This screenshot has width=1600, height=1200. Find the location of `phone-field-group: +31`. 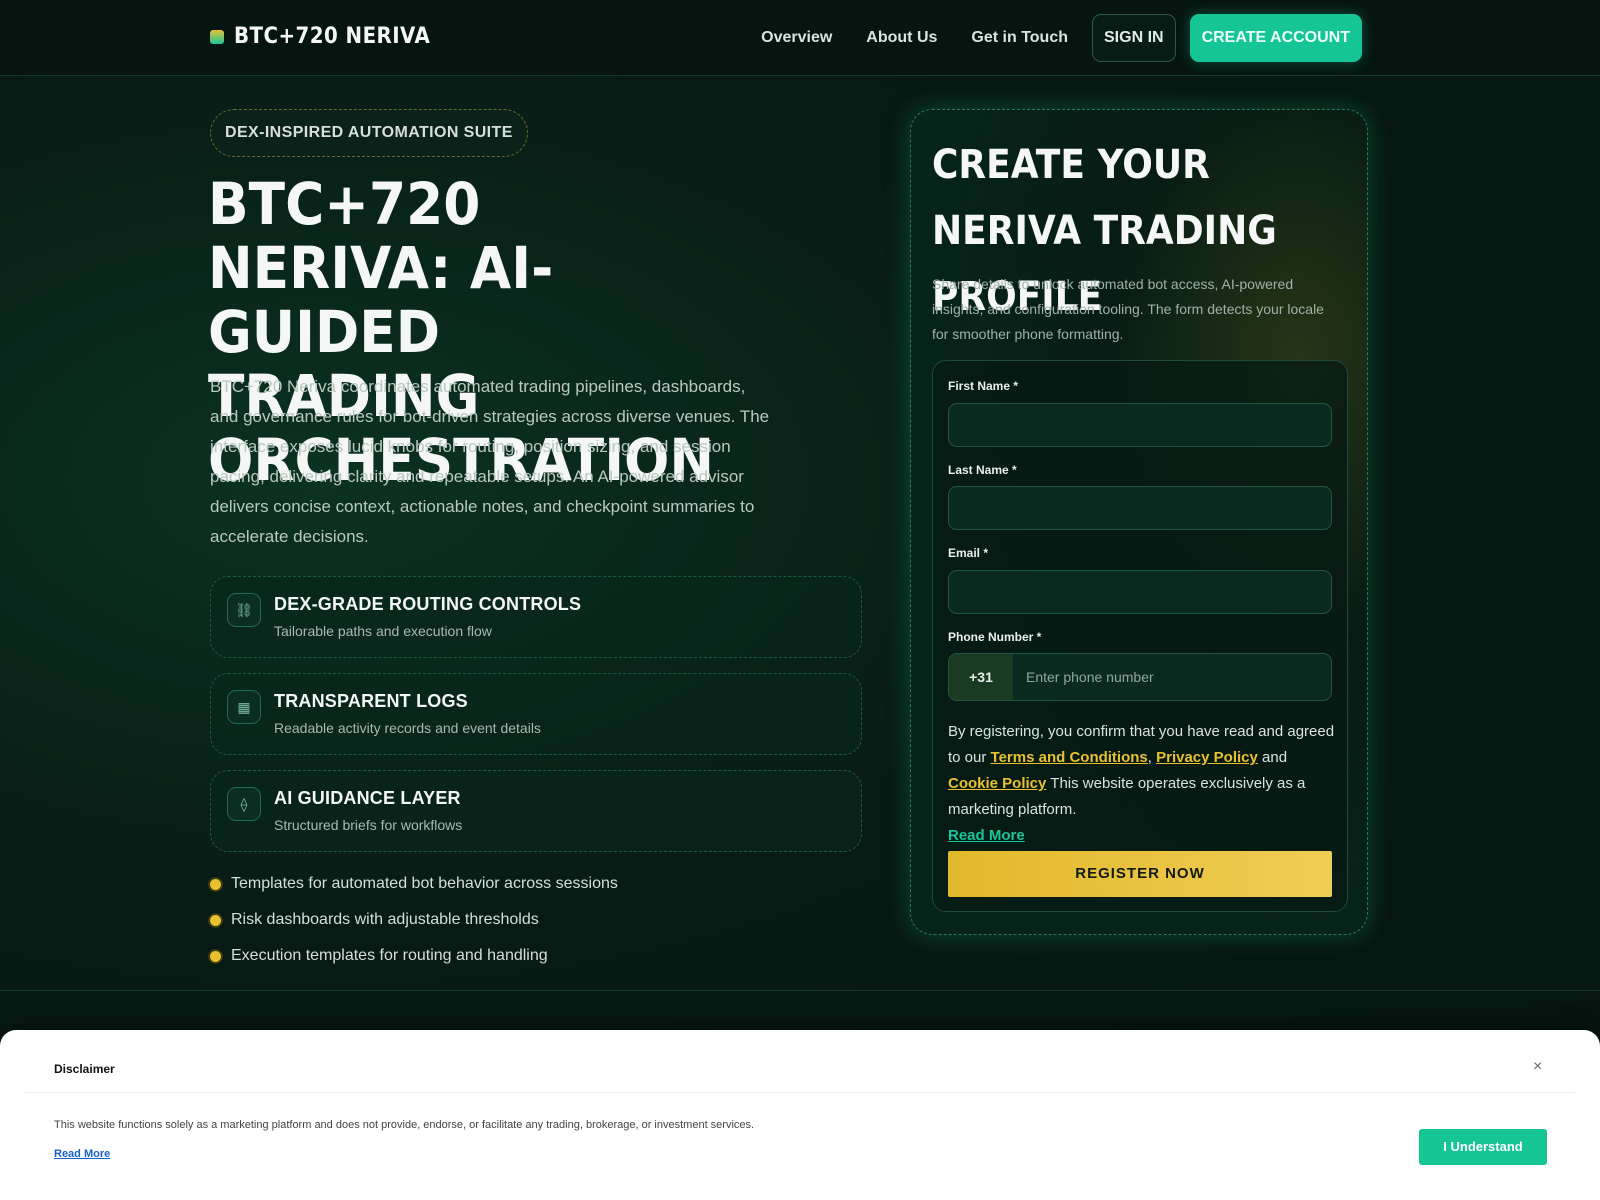

phone-field-group: +31 is located at coordinates (1140, 677).